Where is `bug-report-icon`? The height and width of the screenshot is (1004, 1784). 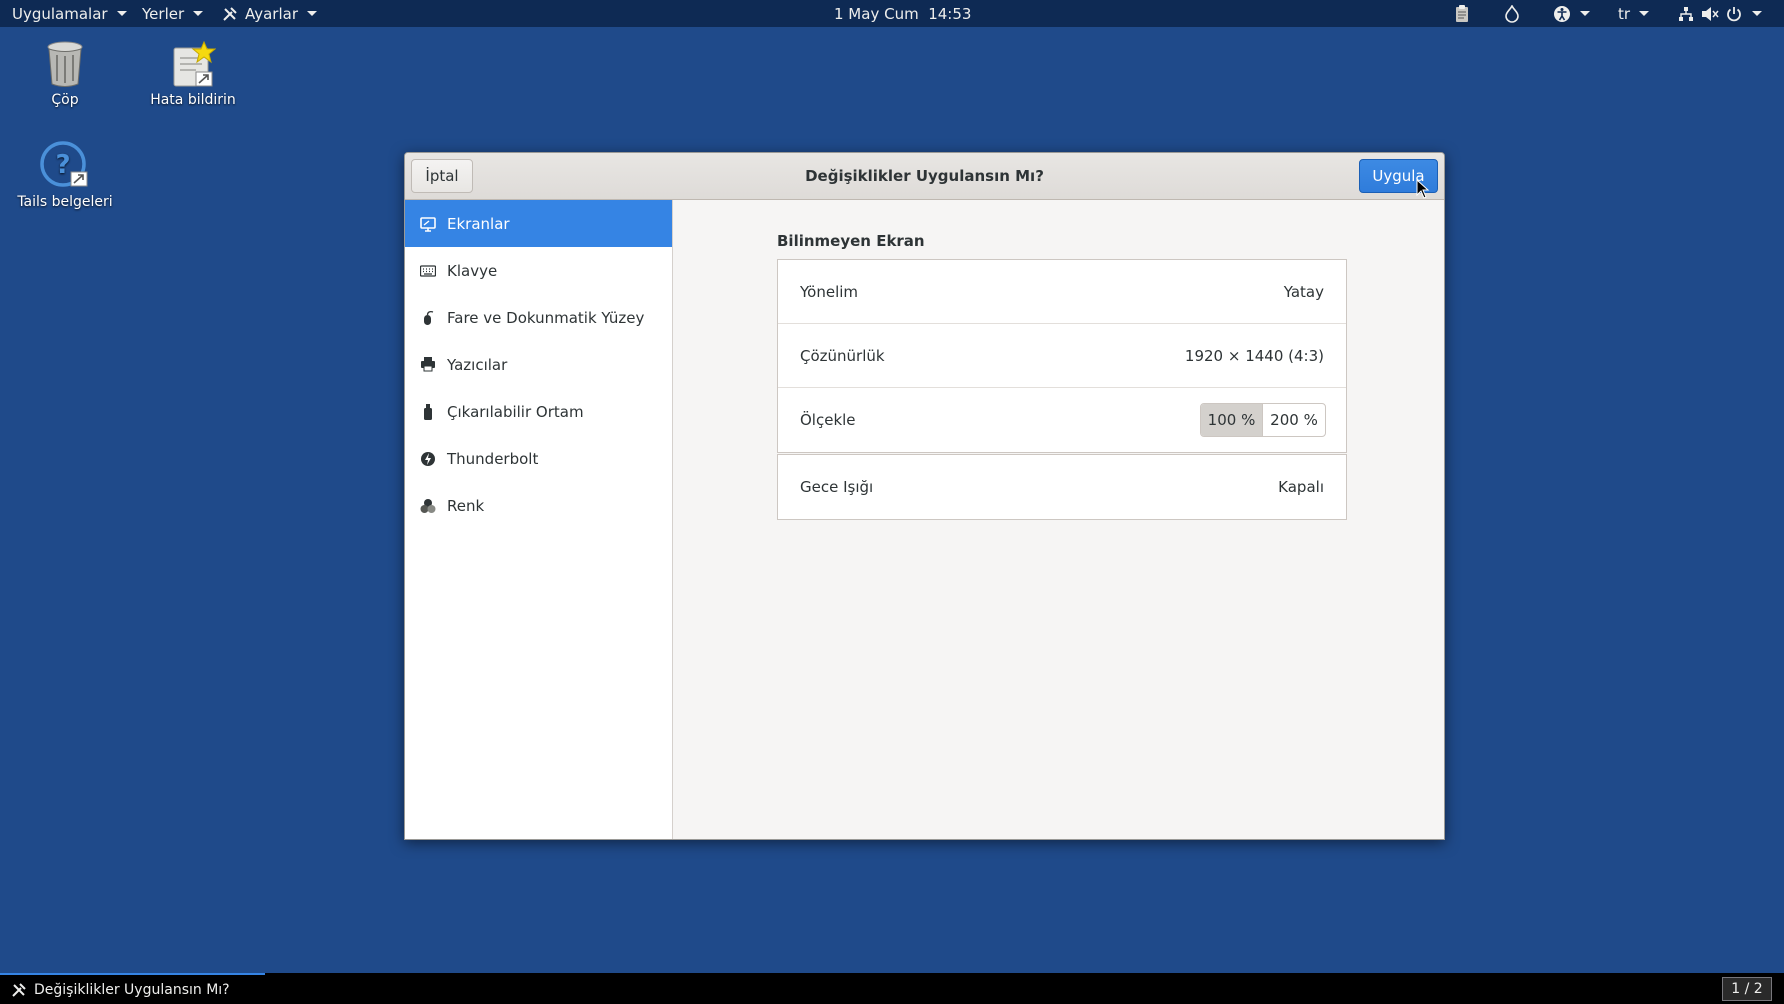 bug-report-icon is located at coordinates (193, 64).